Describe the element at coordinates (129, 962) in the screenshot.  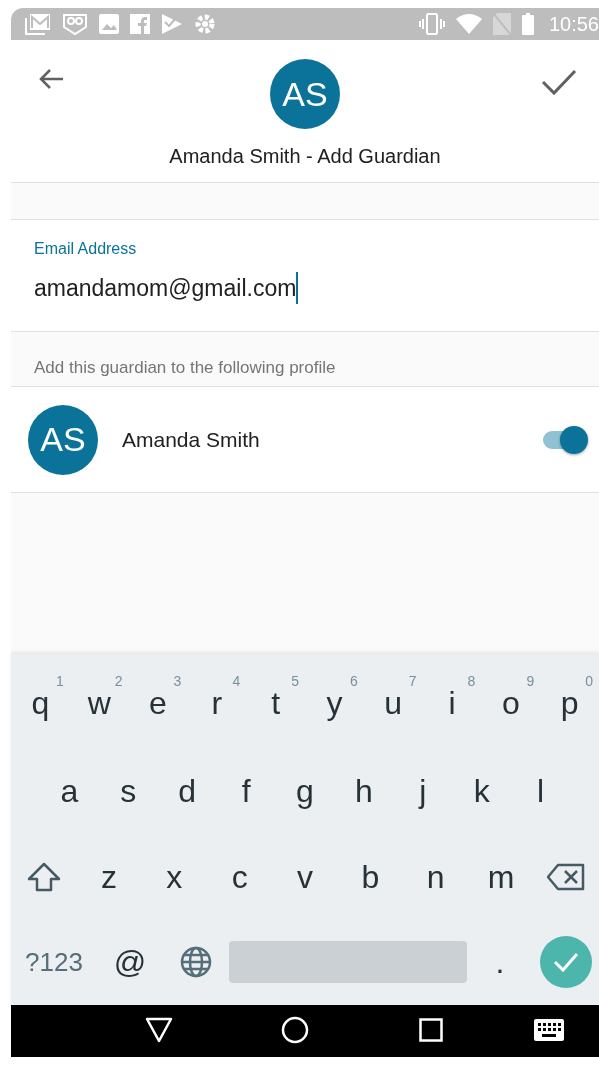
I see `keyboard-key: @` at that location.